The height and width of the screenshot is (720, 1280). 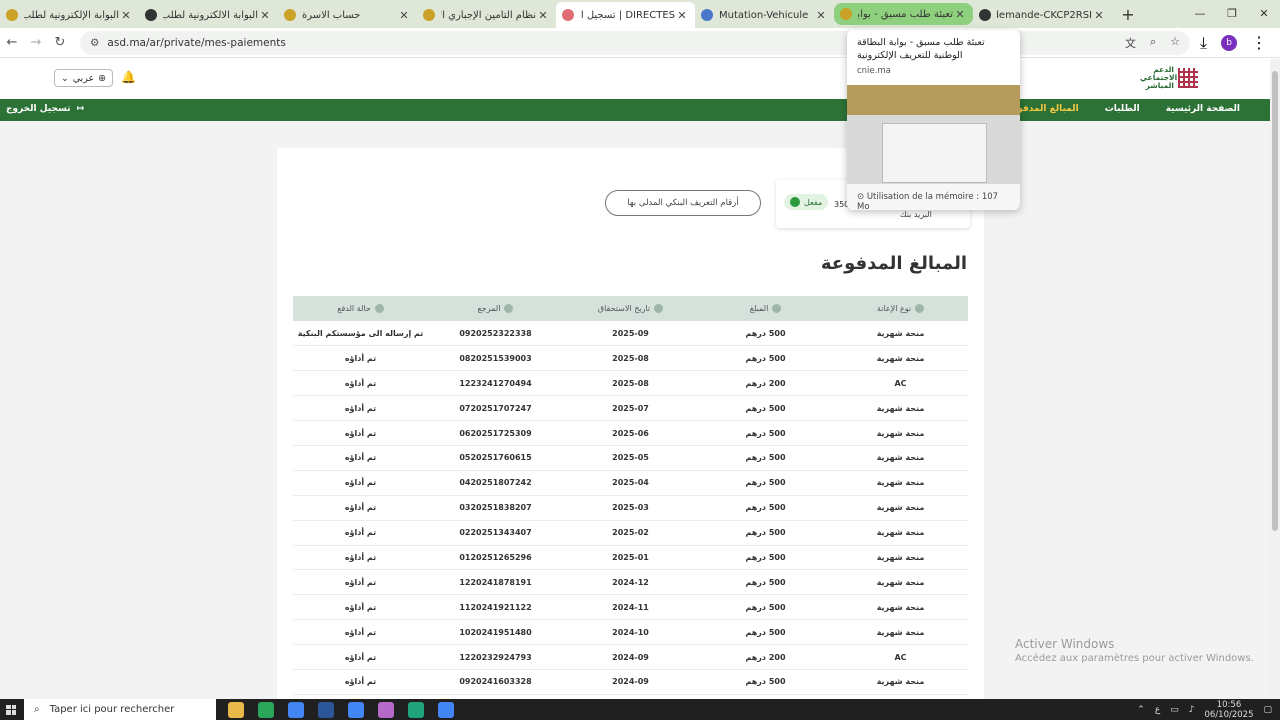 What do you see at coordinates (486, 15) in the screenshot?
I see `browser-tab: نظام التأمين الإجباري الأساه✕` at bounding box center [486, 15].